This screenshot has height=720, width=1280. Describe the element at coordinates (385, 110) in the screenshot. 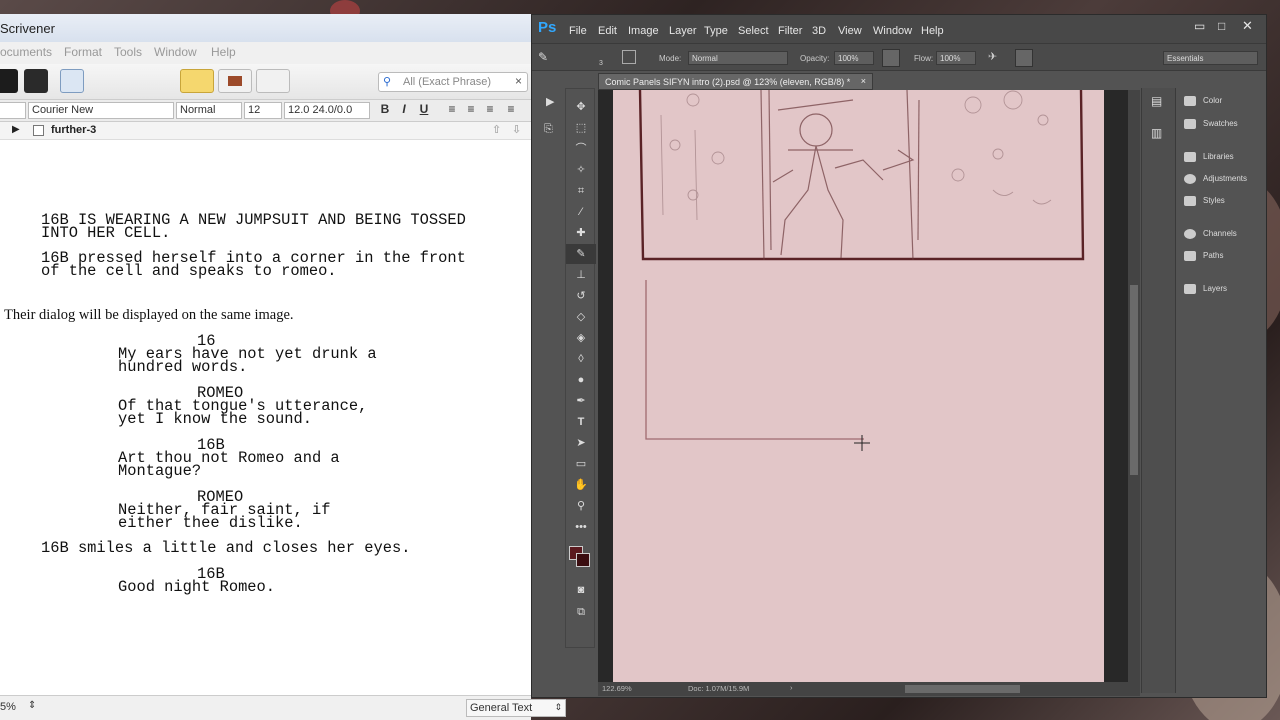

I see `bold-button: B` at that location.